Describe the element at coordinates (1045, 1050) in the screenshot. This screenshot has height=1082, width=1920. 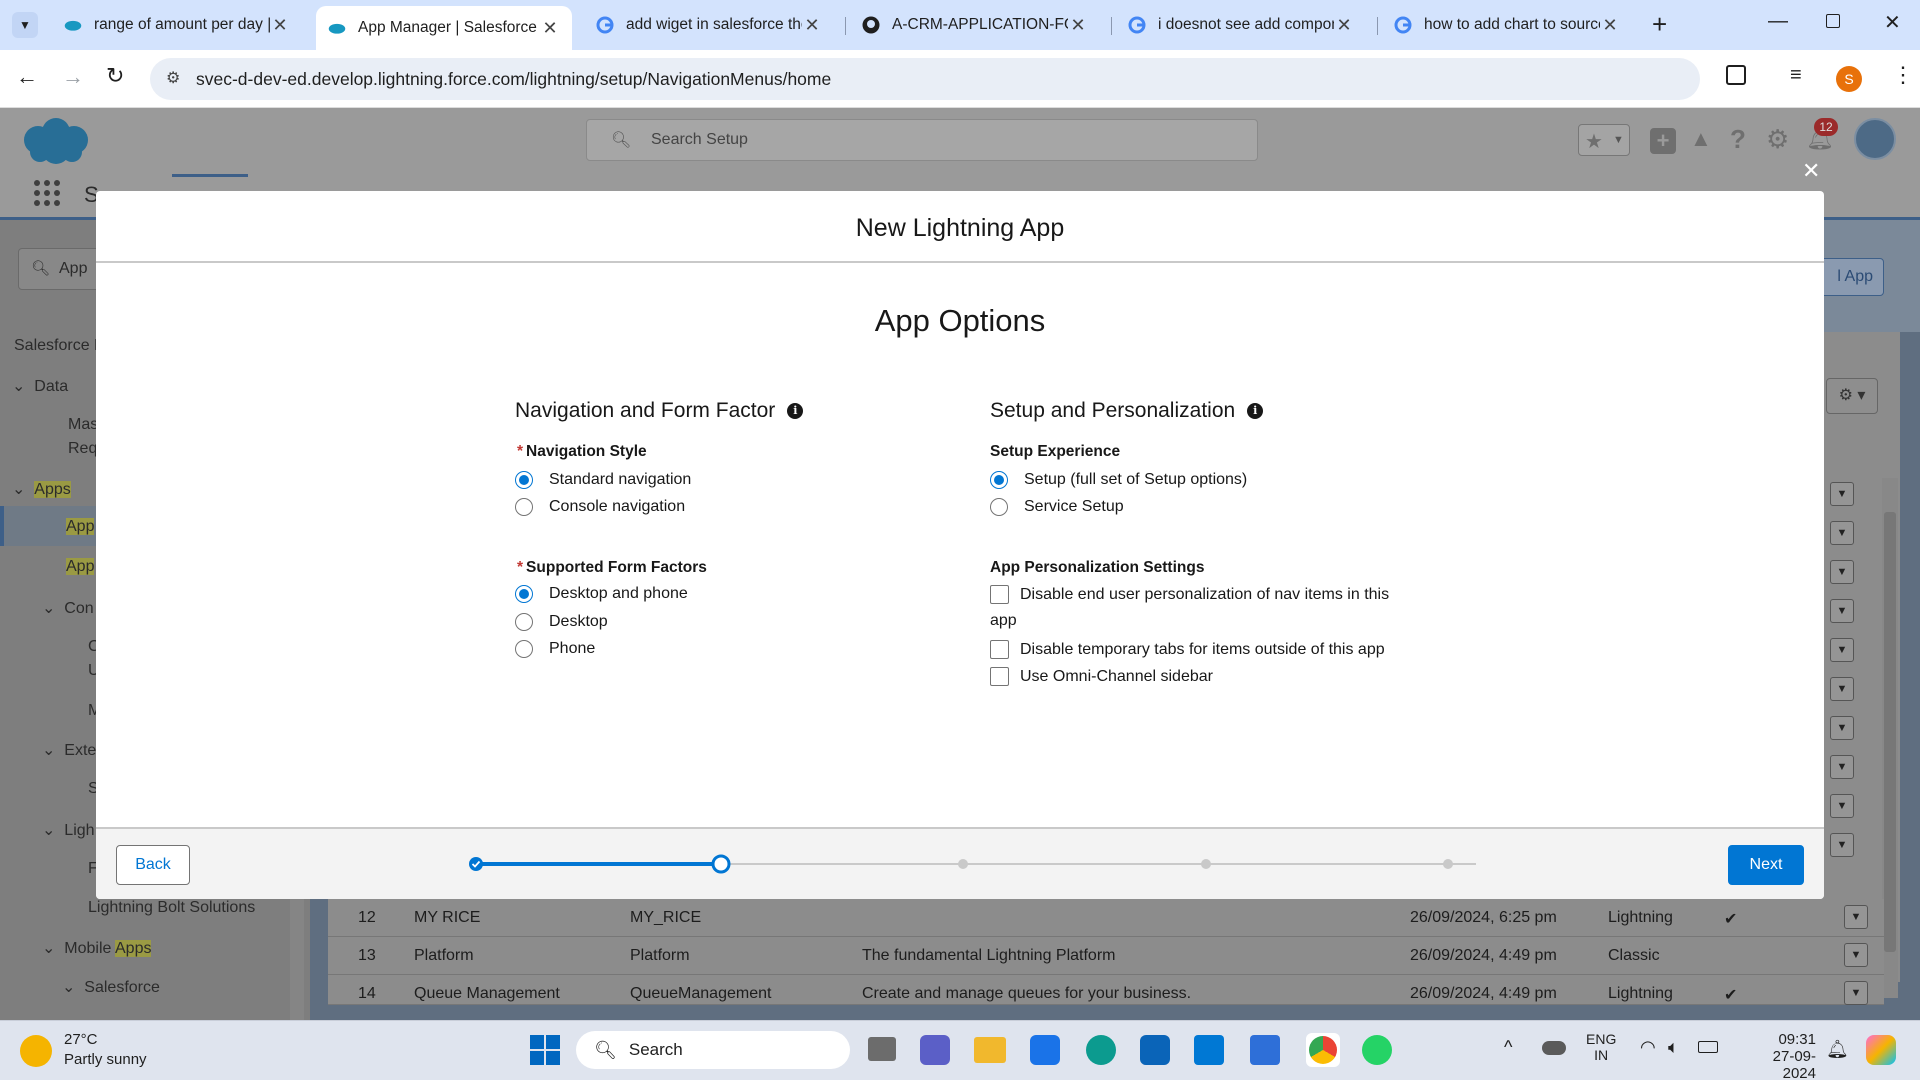
I see `microsoft-store-icon` at that location.